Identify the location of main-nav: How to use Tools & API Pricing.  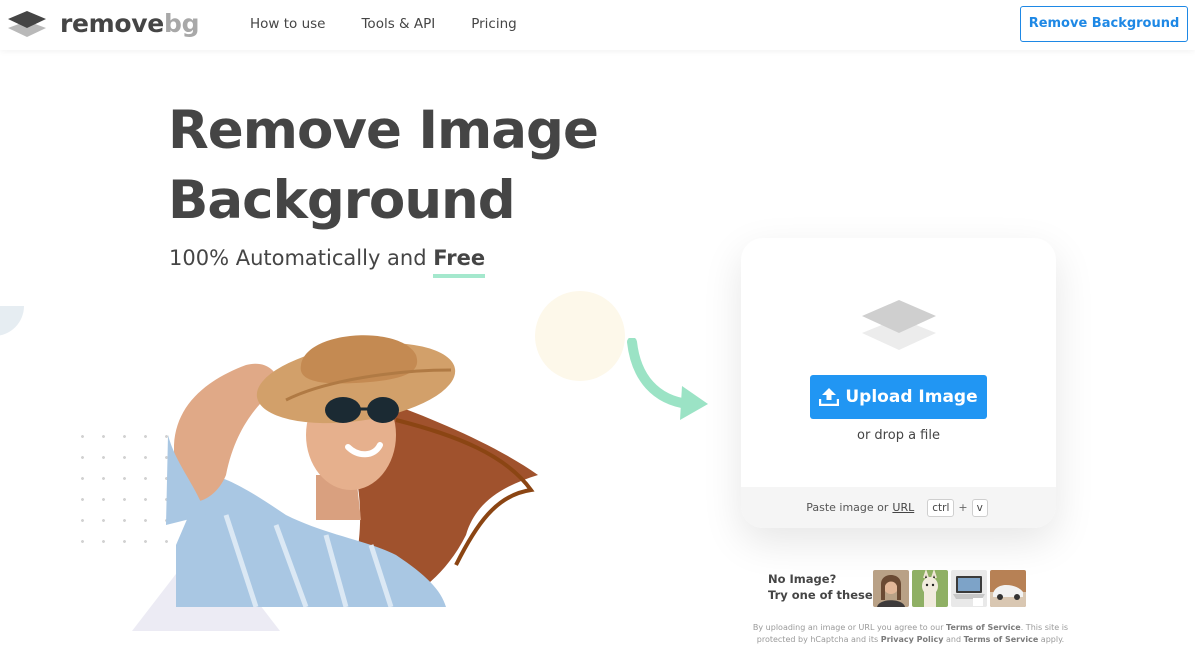
(401, 24).